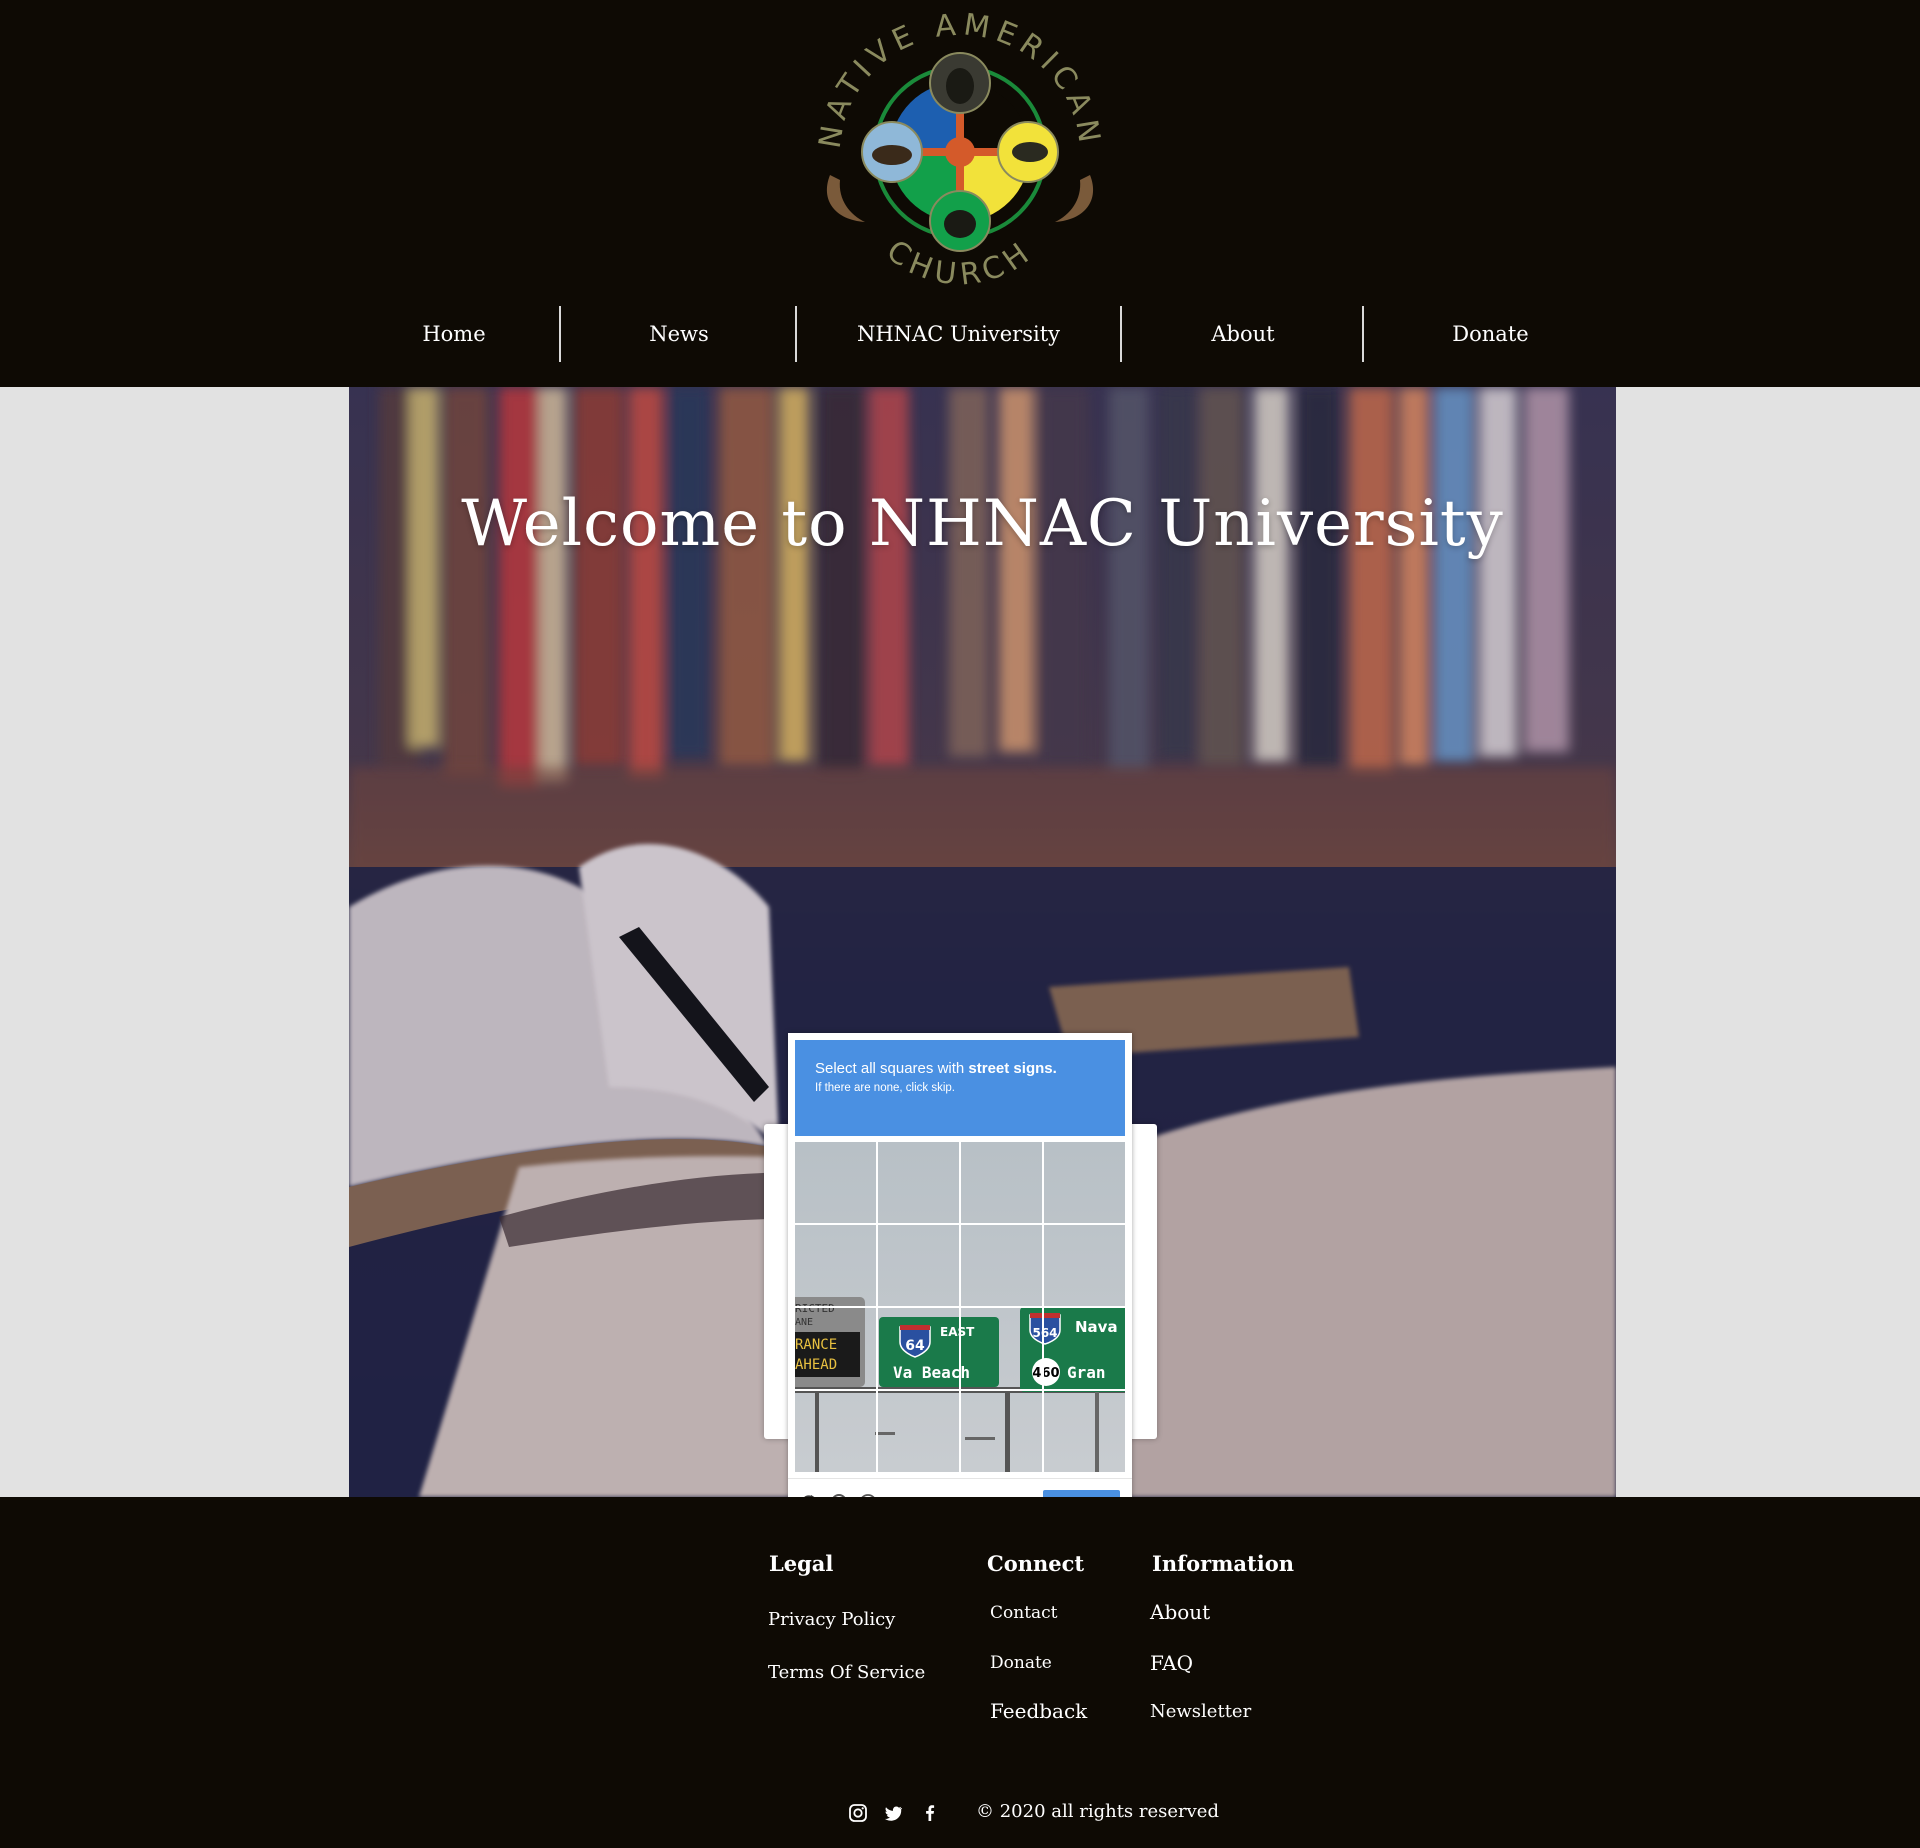  What do you see at coordinates (1243, 334) in the screenshot?
I see `nav-about: About` at bounding box center [1243, 334].